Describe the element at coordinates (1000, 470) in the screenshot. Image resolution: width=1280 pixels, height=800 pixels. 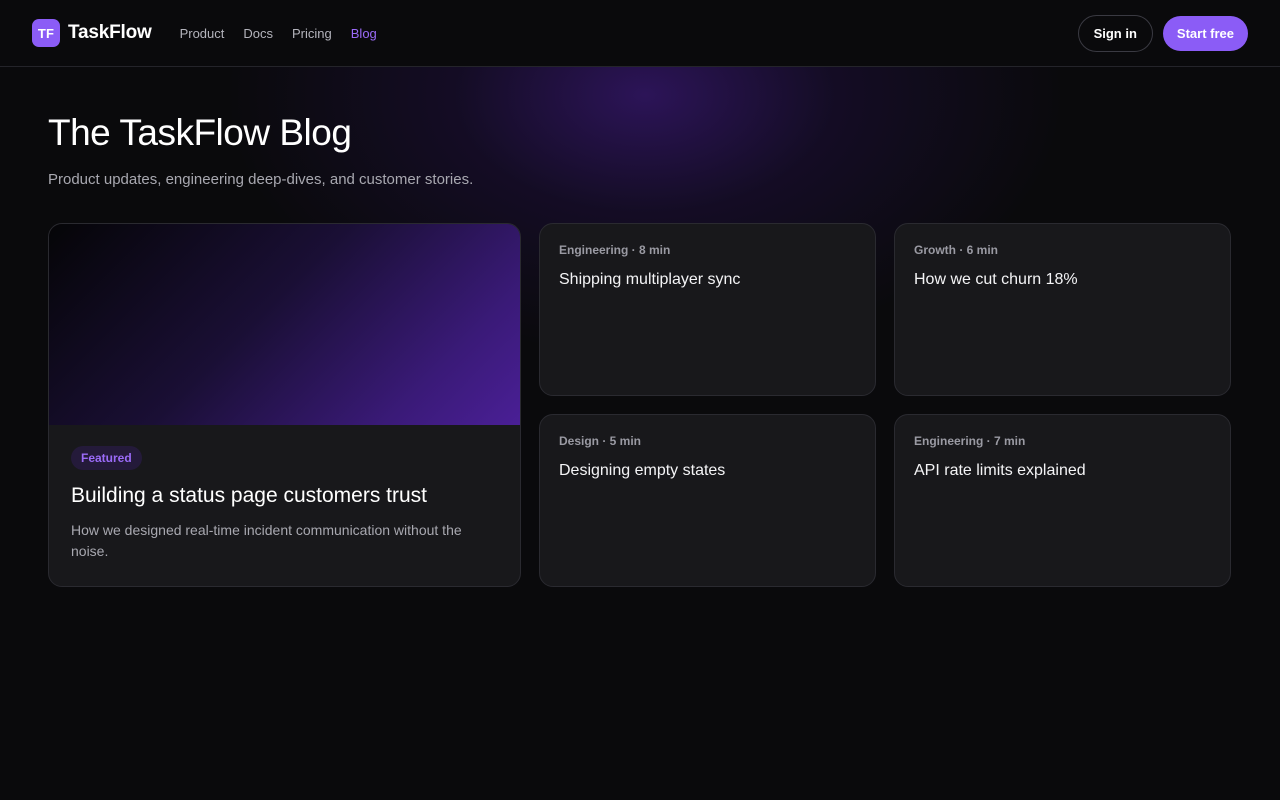
I see `post-title: API rate limits explained` at that location.